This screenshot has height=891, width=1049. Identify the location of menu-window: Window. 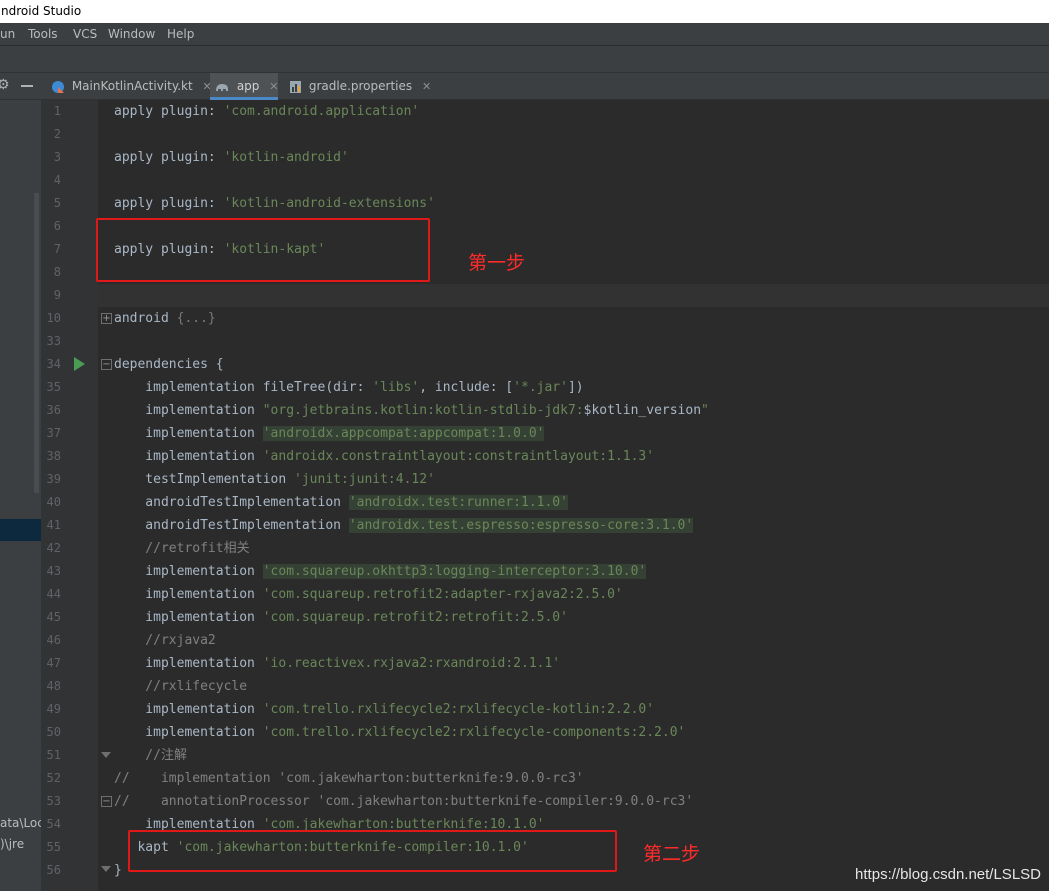
(131, 34).